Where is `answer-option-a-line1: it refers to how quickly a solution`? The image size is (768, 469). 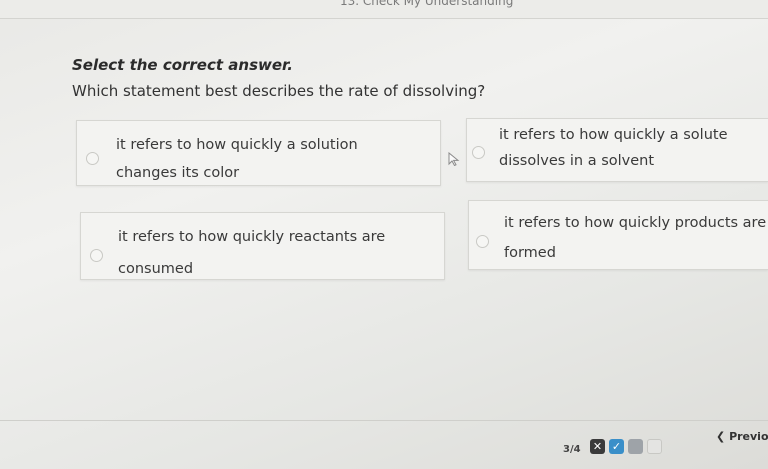 answer-option-a-line1: it refers to how quickly a solution is located at coordinates (237, 145).